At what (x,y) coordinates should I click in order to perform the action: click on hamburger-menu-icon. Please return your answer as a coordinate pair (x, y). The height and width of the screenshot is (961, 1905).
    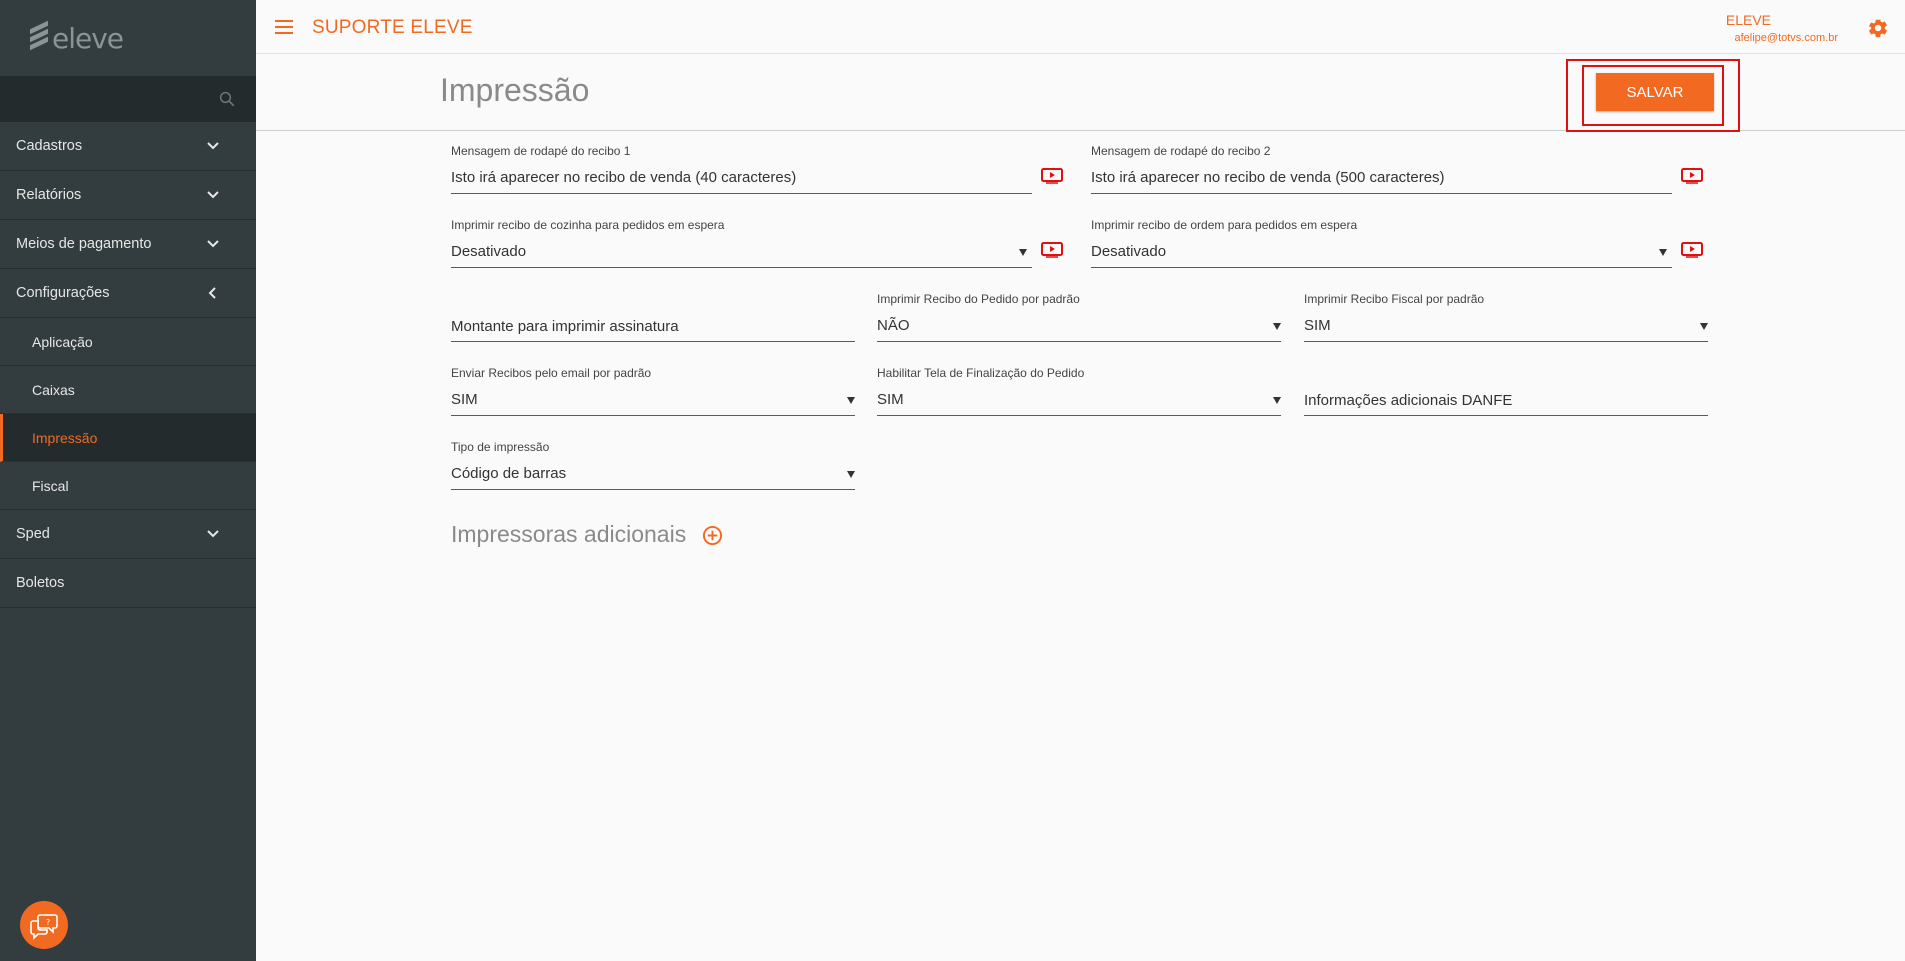
    Looking at the image, I should click on (284, 27).